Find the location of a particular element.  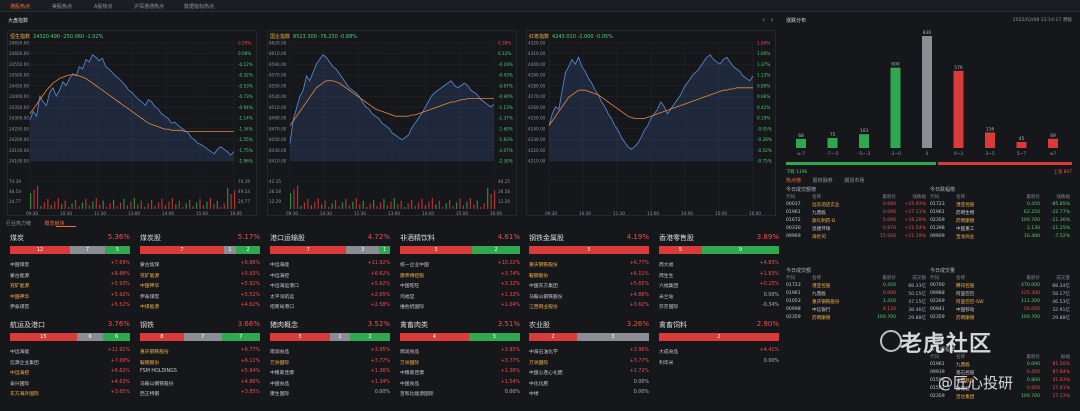

stock-name: 康生国际 is located at coordinates (279, 393).